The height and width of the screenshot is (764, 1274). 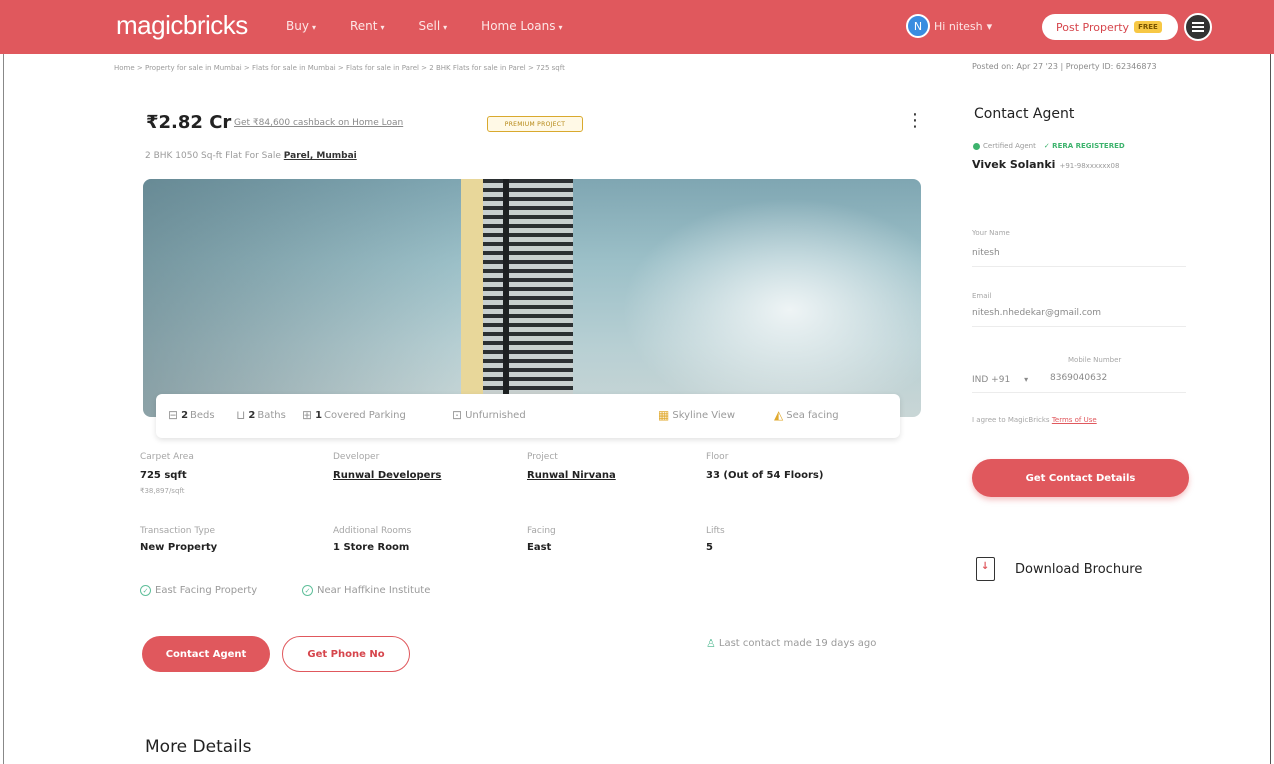 What do you see at coordinates (432, 26) in the screenshot?
I see `nav-sell: Sell ▾` at bounding box center [432, 26].